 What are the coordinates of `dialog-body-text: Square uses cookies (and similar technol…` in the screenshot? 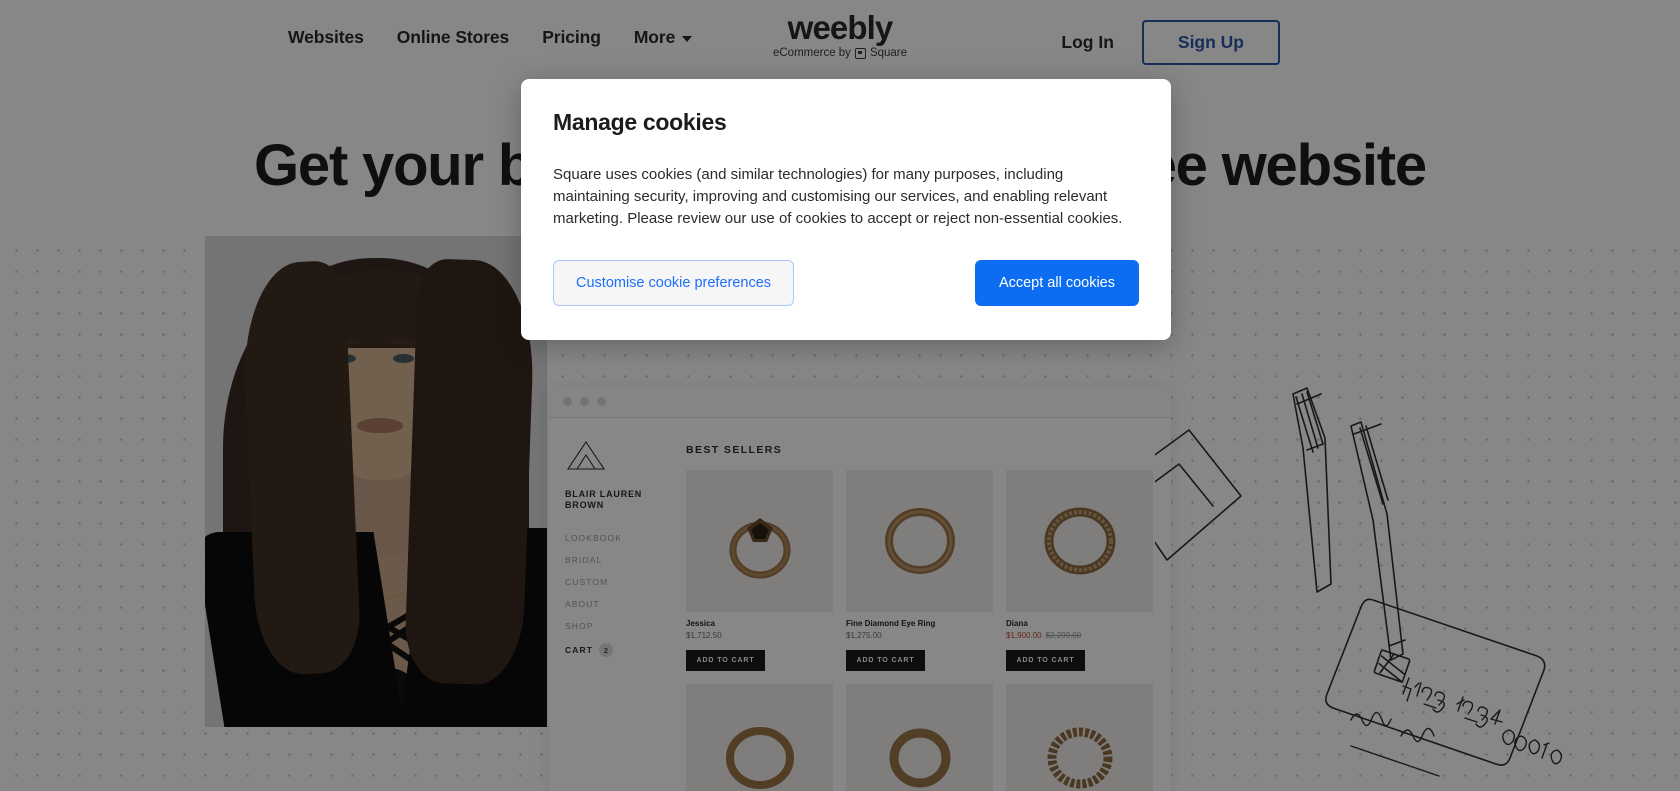 It's located at (838, 196).